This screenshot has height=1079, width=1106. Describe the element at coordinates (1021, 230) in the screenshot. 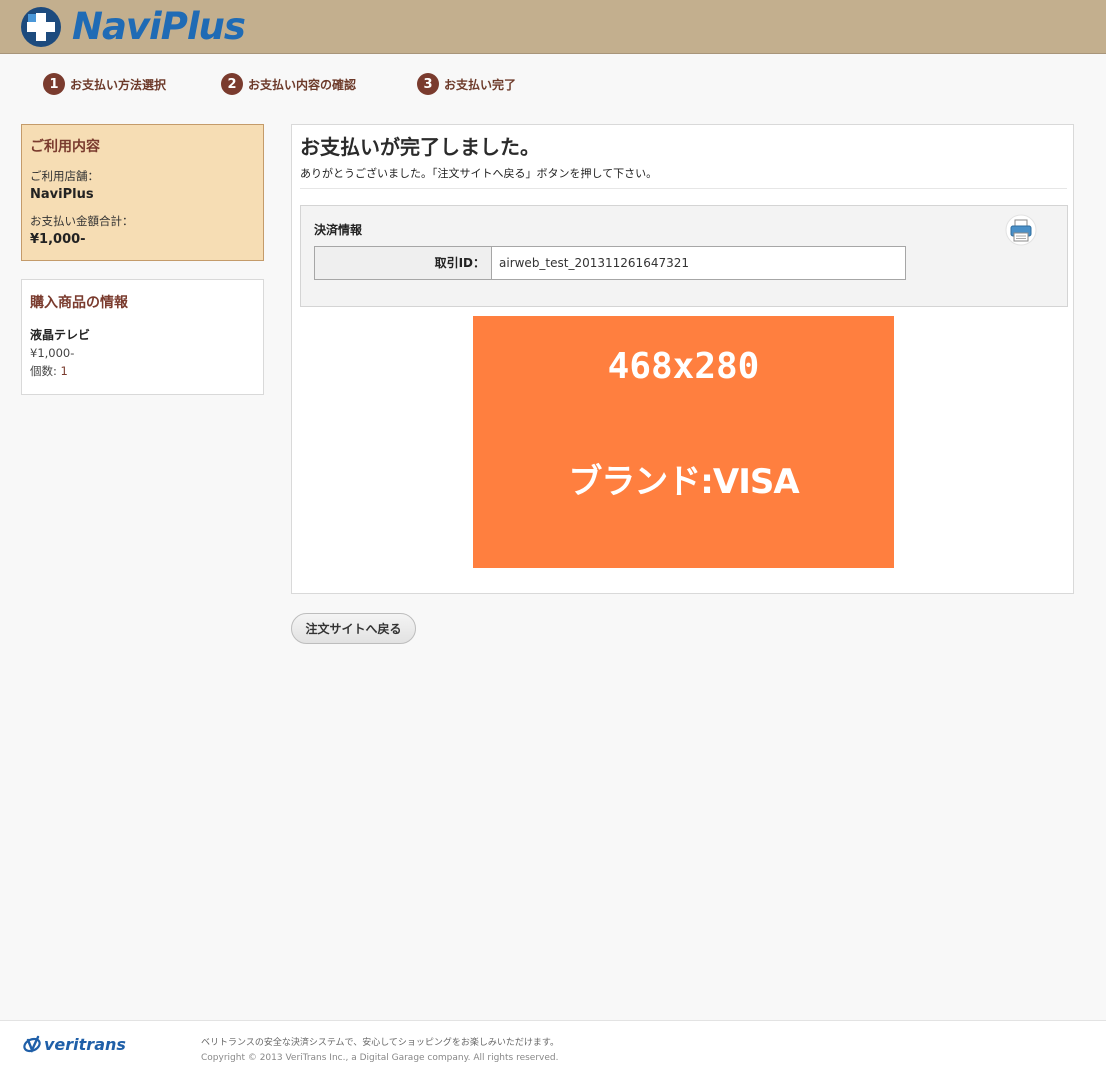

I see `printer-icon` at that location.